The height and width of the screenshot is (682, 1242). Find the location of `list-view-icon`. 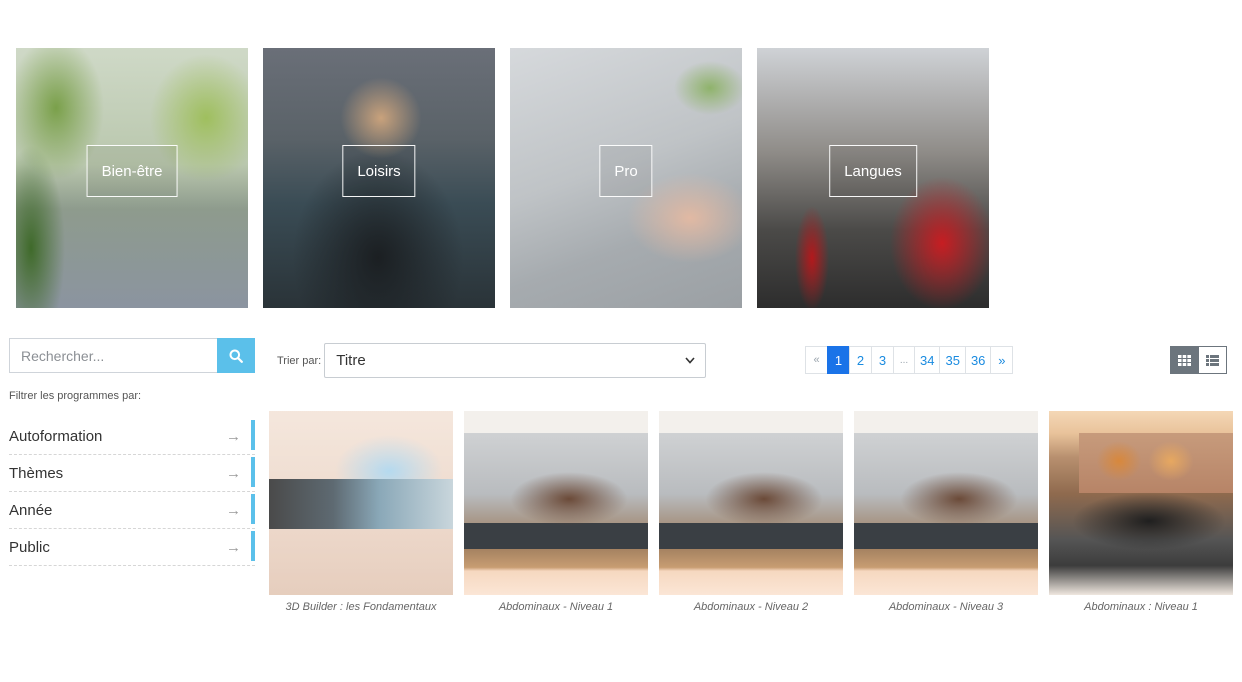

list-view-icon is located at coordinates (1212, 360).